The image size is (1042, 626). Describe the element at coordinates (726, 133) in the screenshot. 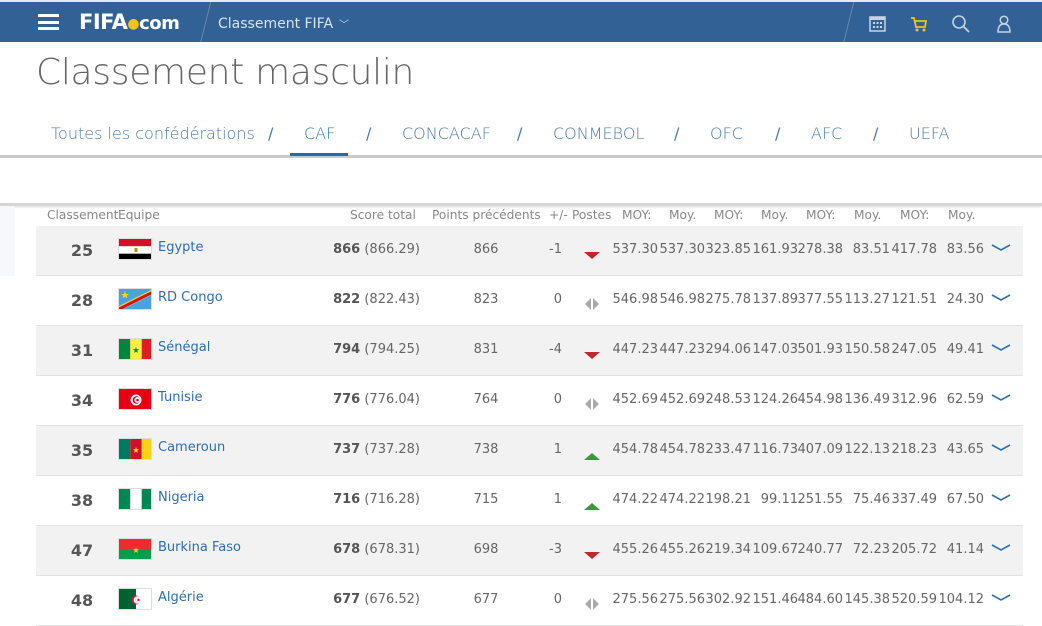

I see `tab-ofc: OFC` at that location.